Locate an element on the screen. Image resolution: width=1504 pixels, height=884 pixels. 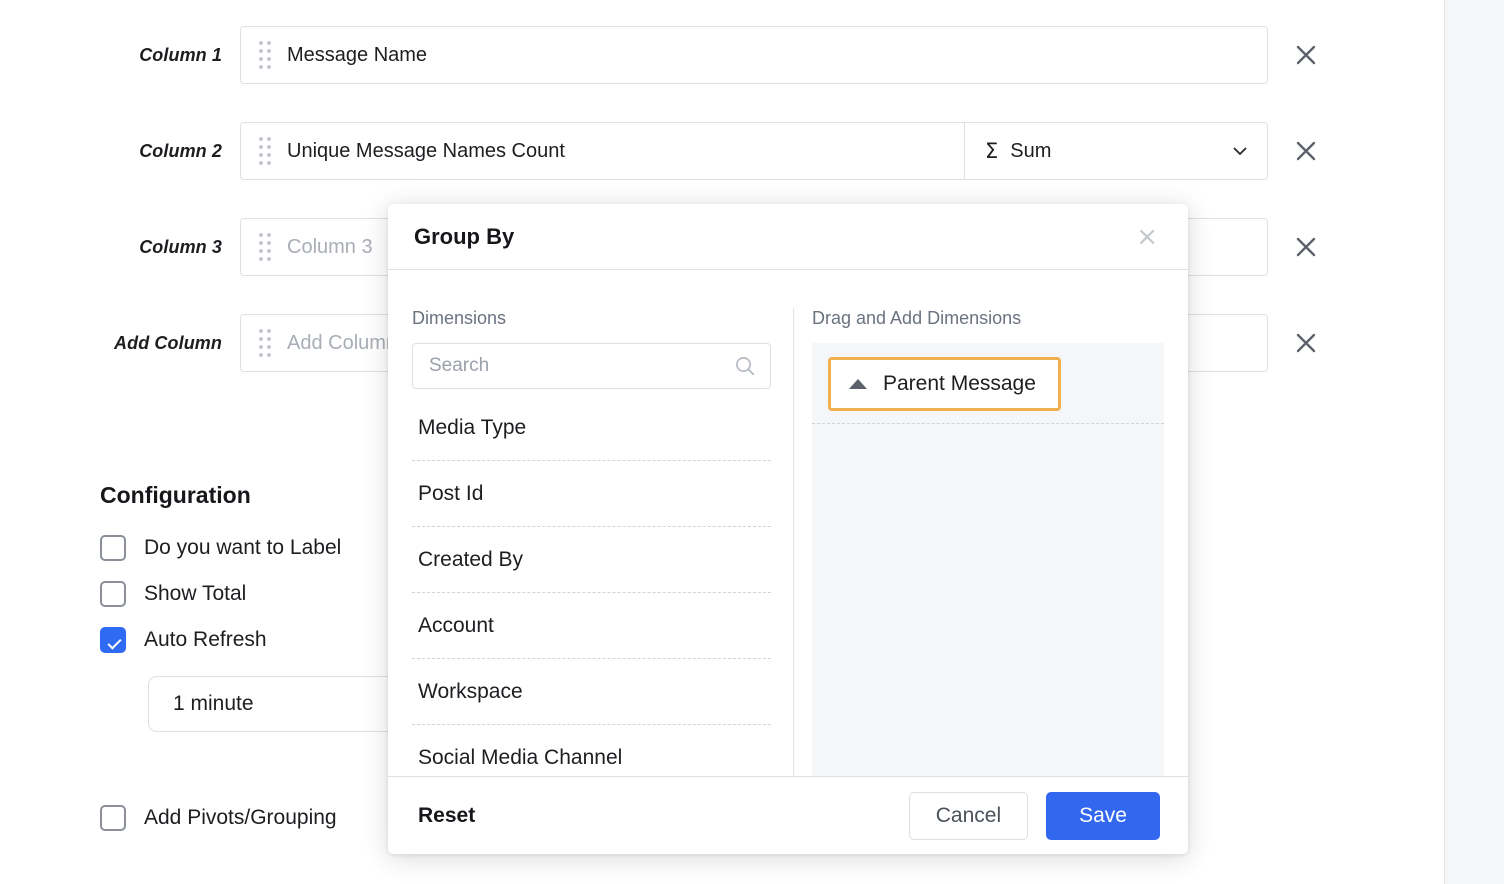
dimensions-drop-zone: Parent Message is located at coordinates (988, 559).